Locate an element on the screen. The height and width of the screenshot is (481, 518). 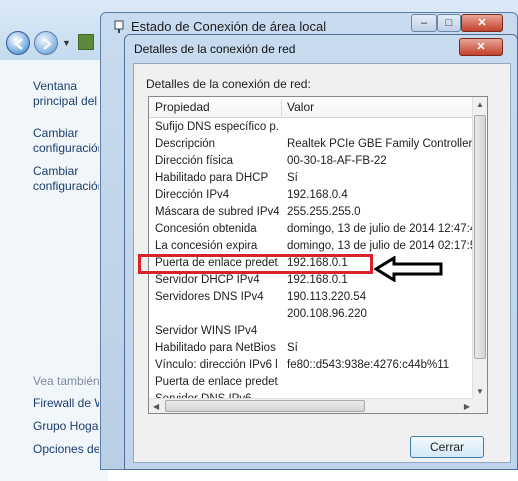
row-value: domingo, 13 de julio de 2014 12:47:49 is located at coordinates (380, 229).